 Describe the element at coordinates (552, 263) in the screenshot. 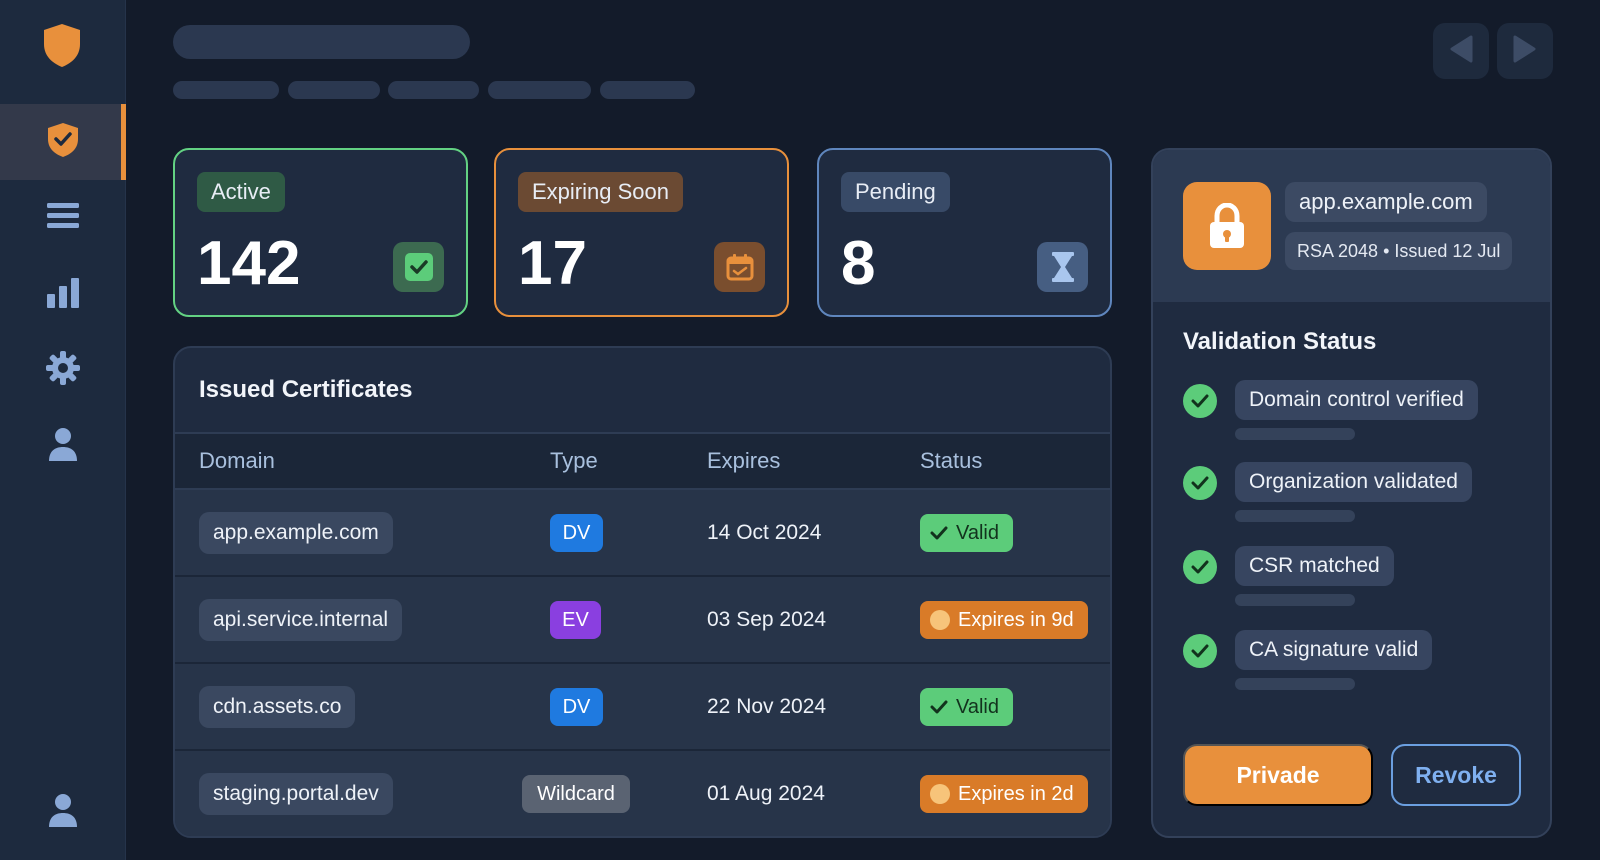

I see `stat-value: 17` at that location.